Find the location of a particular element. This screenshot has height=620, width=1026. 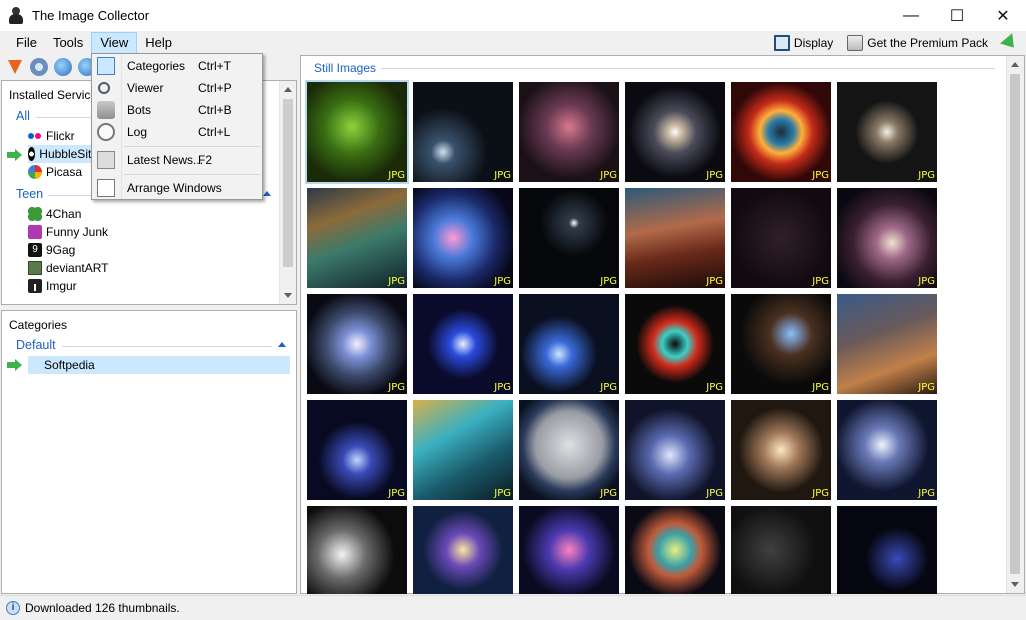

collapse-teen-icon is located at coordinates (267, 193).